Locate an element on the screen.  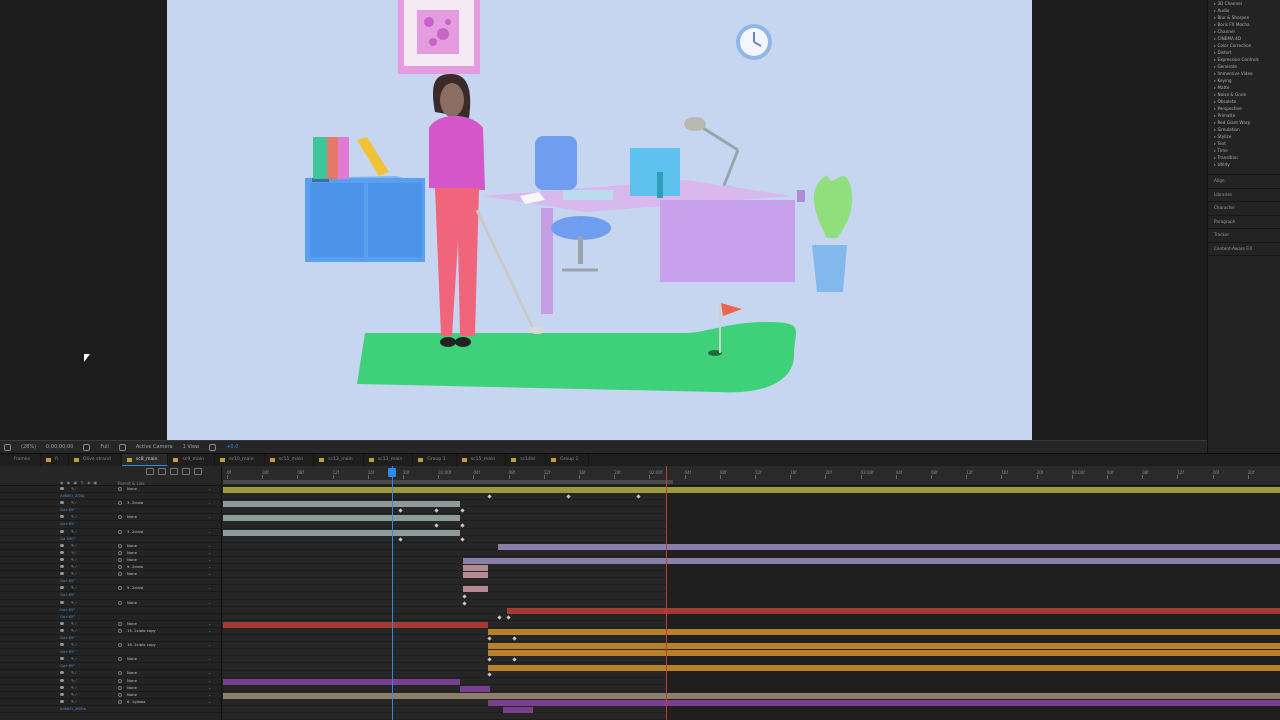
effect-category: Time is located at coordinates (1244, 150).